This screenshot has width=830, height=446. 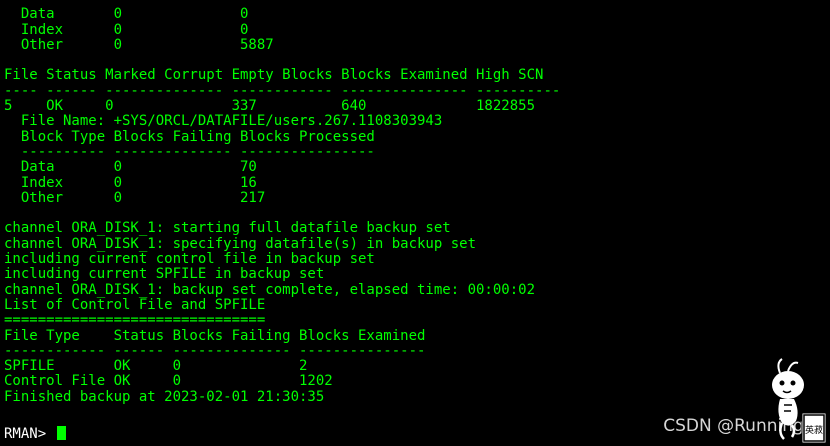 What do you see at coordinates (270, 106) in the screenshot?
I see `terminal-line: 5 OK 0 337 640 1822855` at bounding box center [270, 106].